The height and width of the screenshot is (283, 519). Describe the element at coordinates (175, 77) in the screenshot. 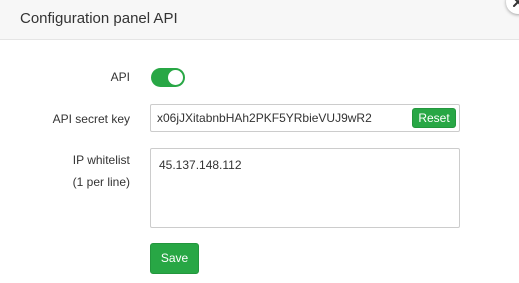

I see `toggle-knob` at that location.